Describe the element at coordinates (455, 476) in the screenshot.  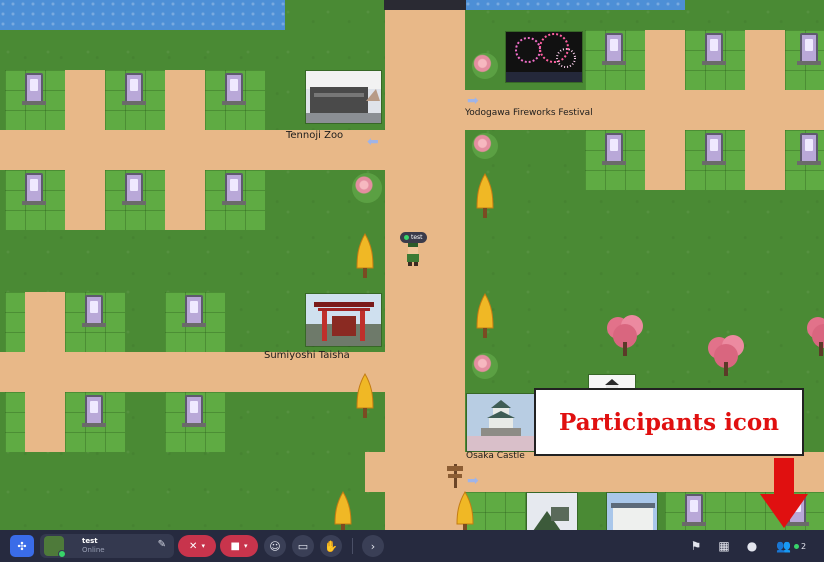
I see `signpost-icon` at that location.